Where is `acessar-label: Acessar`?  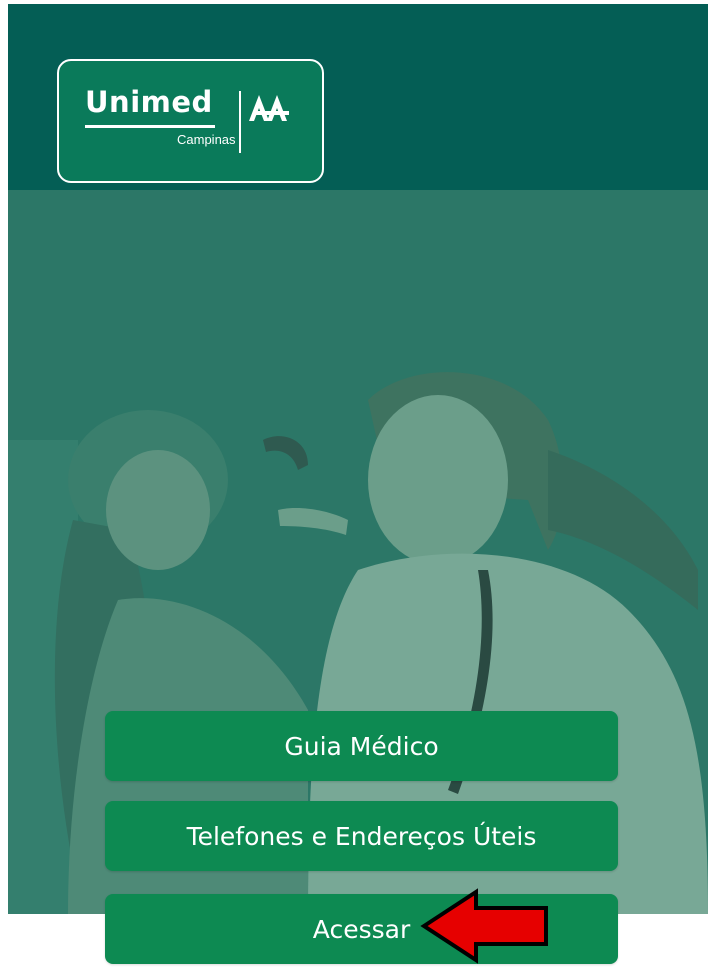 acessar-label: Acessar is located at coordinates (361, 929).